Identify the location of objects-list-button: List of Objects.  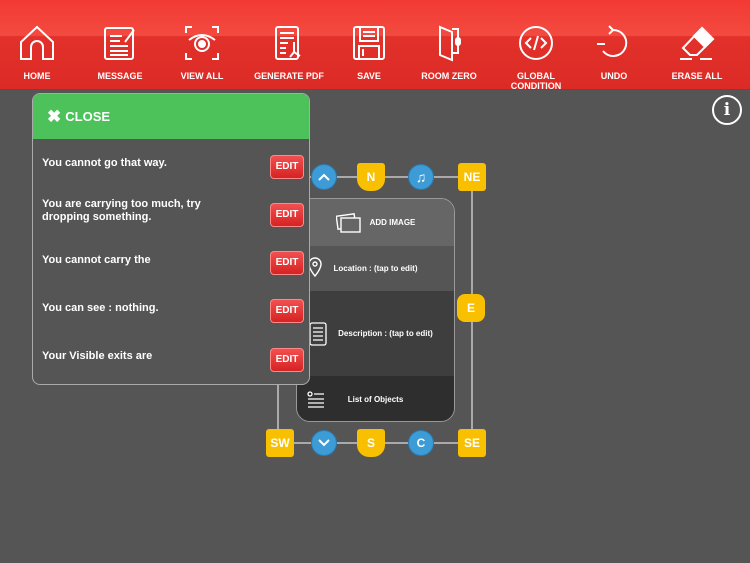
(375, 398).